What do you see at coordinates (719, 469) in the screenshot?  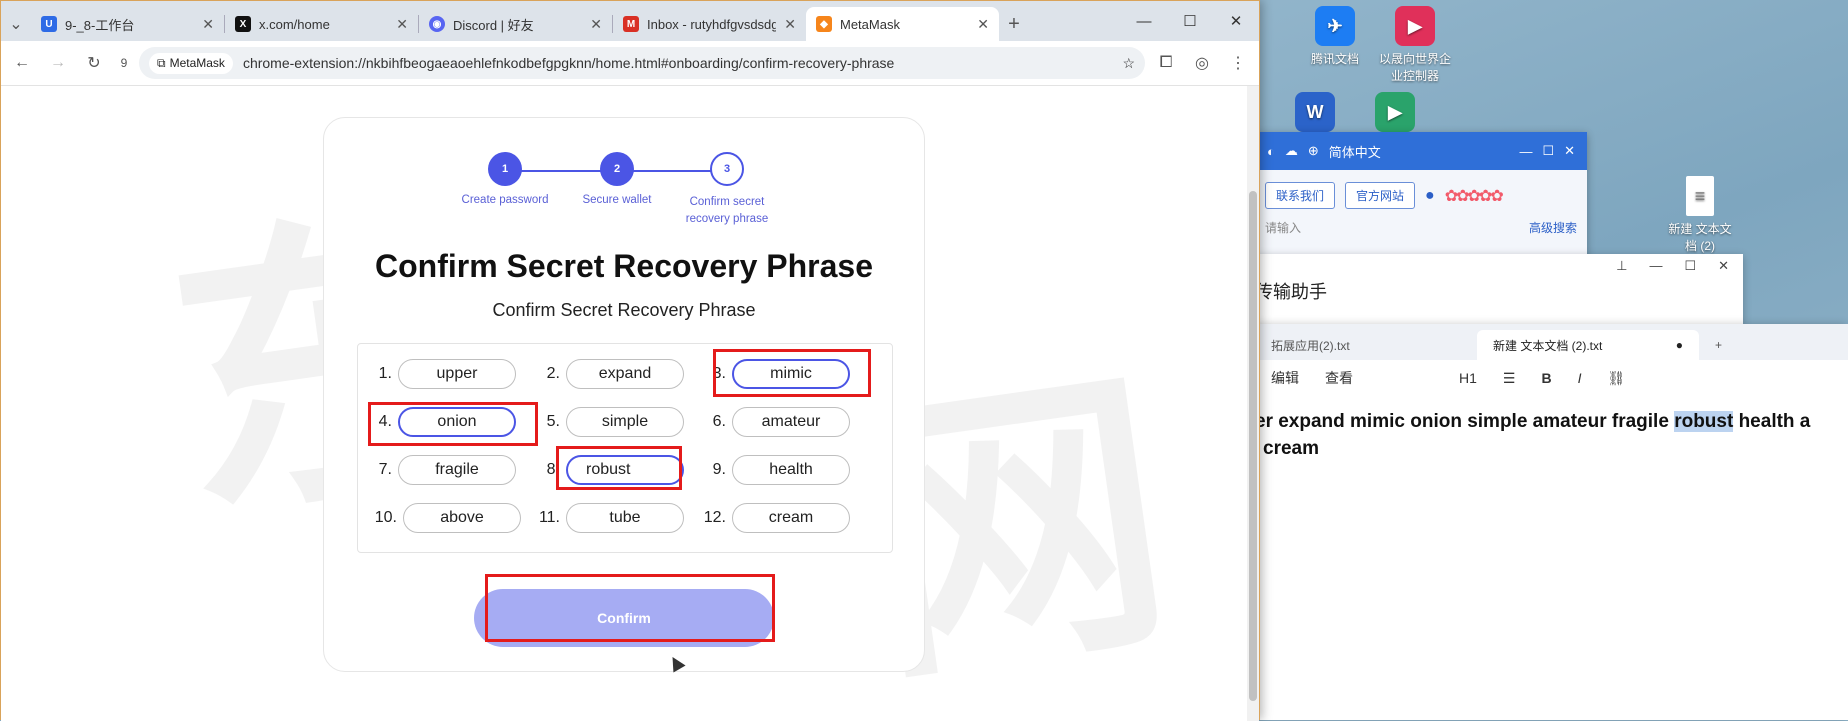 I see `word-number: 9.` at bounding box center [719, 469].